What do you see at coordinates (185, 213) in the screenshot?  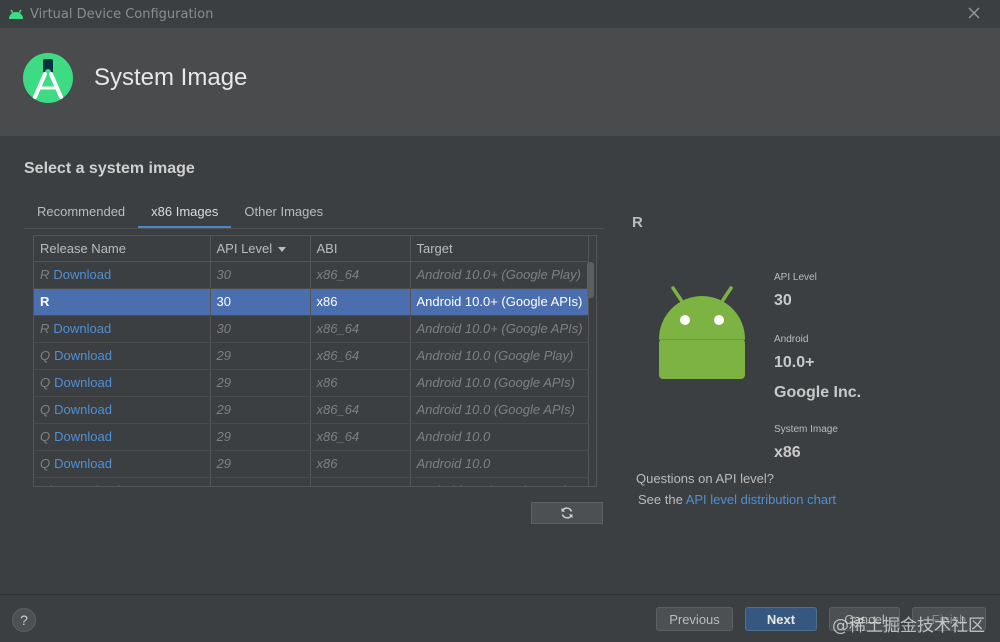 I see `tab-x86-images: x86 Images` at bounding box center [185, 213].